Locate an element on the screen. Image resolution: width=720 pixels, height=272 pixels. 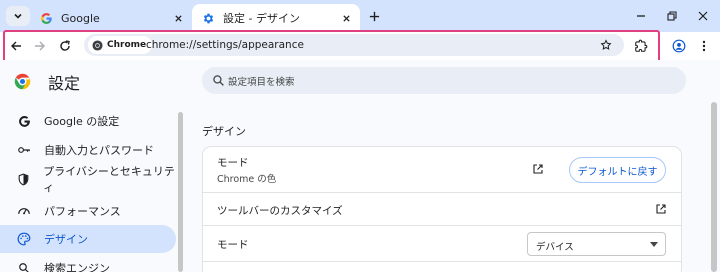
tab-title: Google is located at coordinates (80, 18).